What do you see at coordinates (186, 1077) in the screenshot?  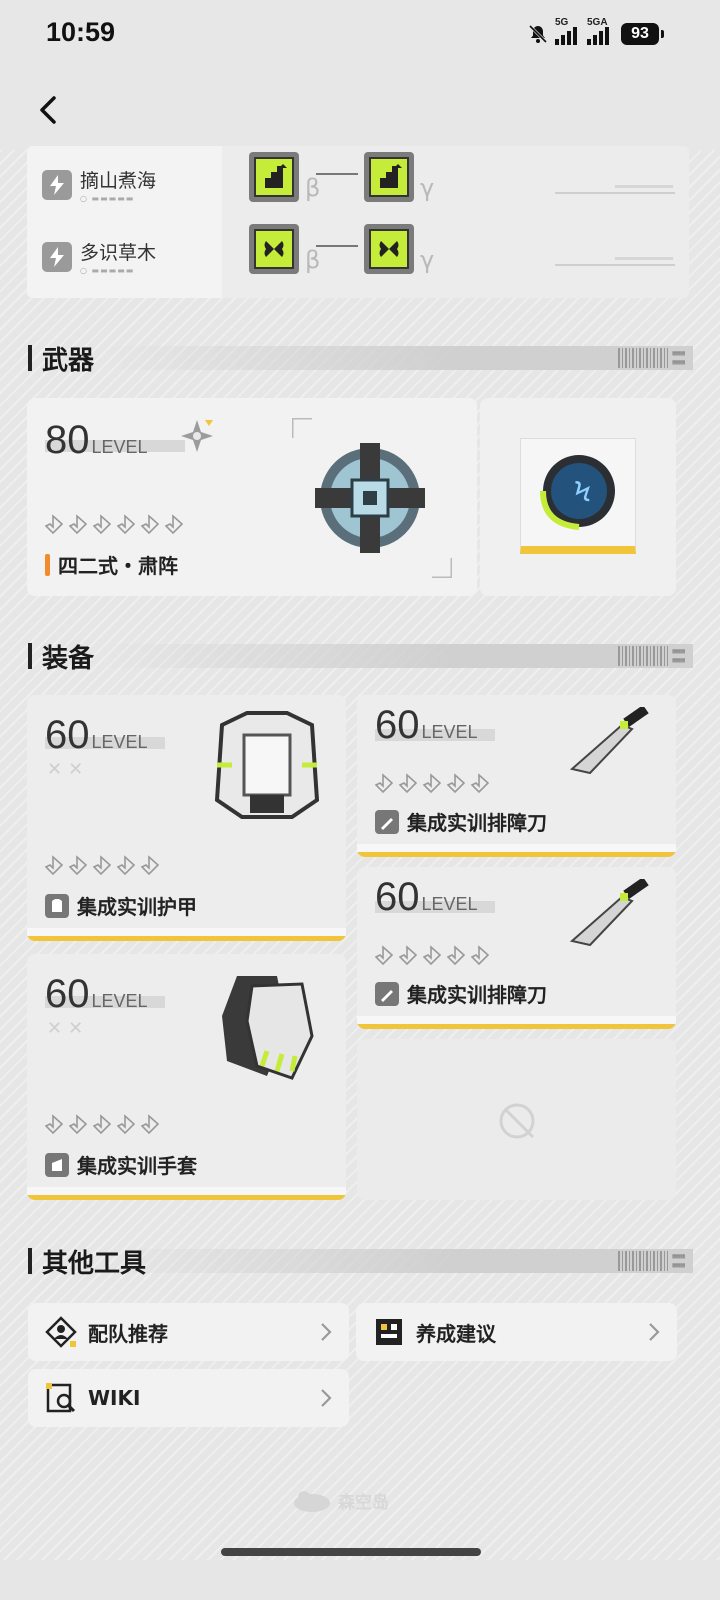 I see `equipment-card-glove: 60 LEVEL ✕✕ 集成实训手套` at bounding box center [186, 1077].